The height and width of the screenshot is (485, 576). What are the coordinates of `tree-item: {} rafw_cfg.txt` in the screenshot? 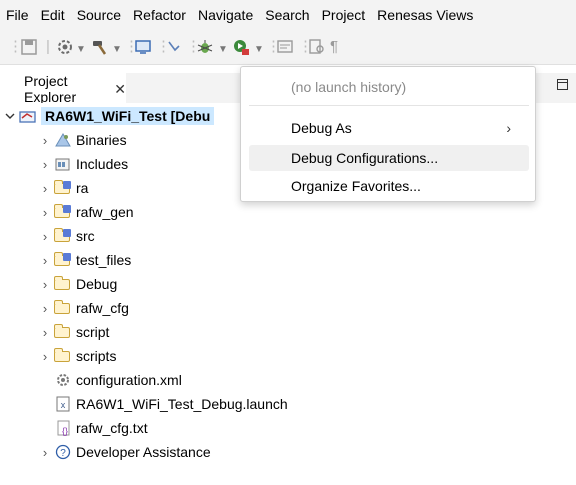 It's located at (100, 428).